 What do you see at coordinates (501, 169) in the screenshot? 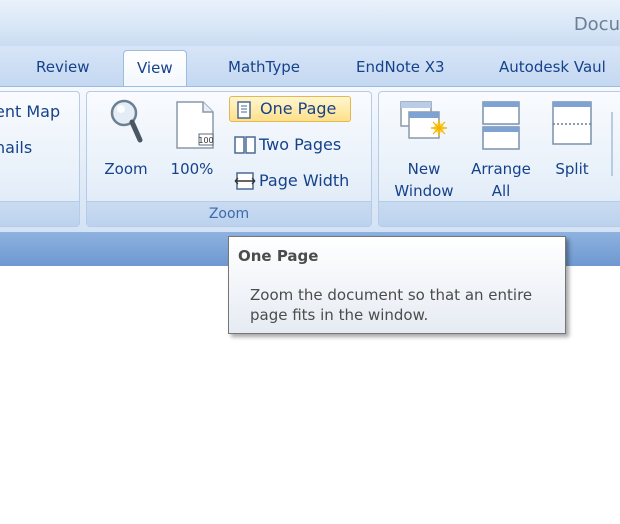
I see `arrange-all-label-line1: Arrange` at bounding box center [501, 169].